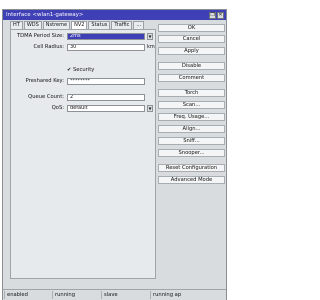 The image size is (320, 300). What do you see at coordinates (114, 15) in the screenshot?
I see `title-bar: Interface <wlan1-gateway> ❐ ✕` at bounding box center [114, 15].